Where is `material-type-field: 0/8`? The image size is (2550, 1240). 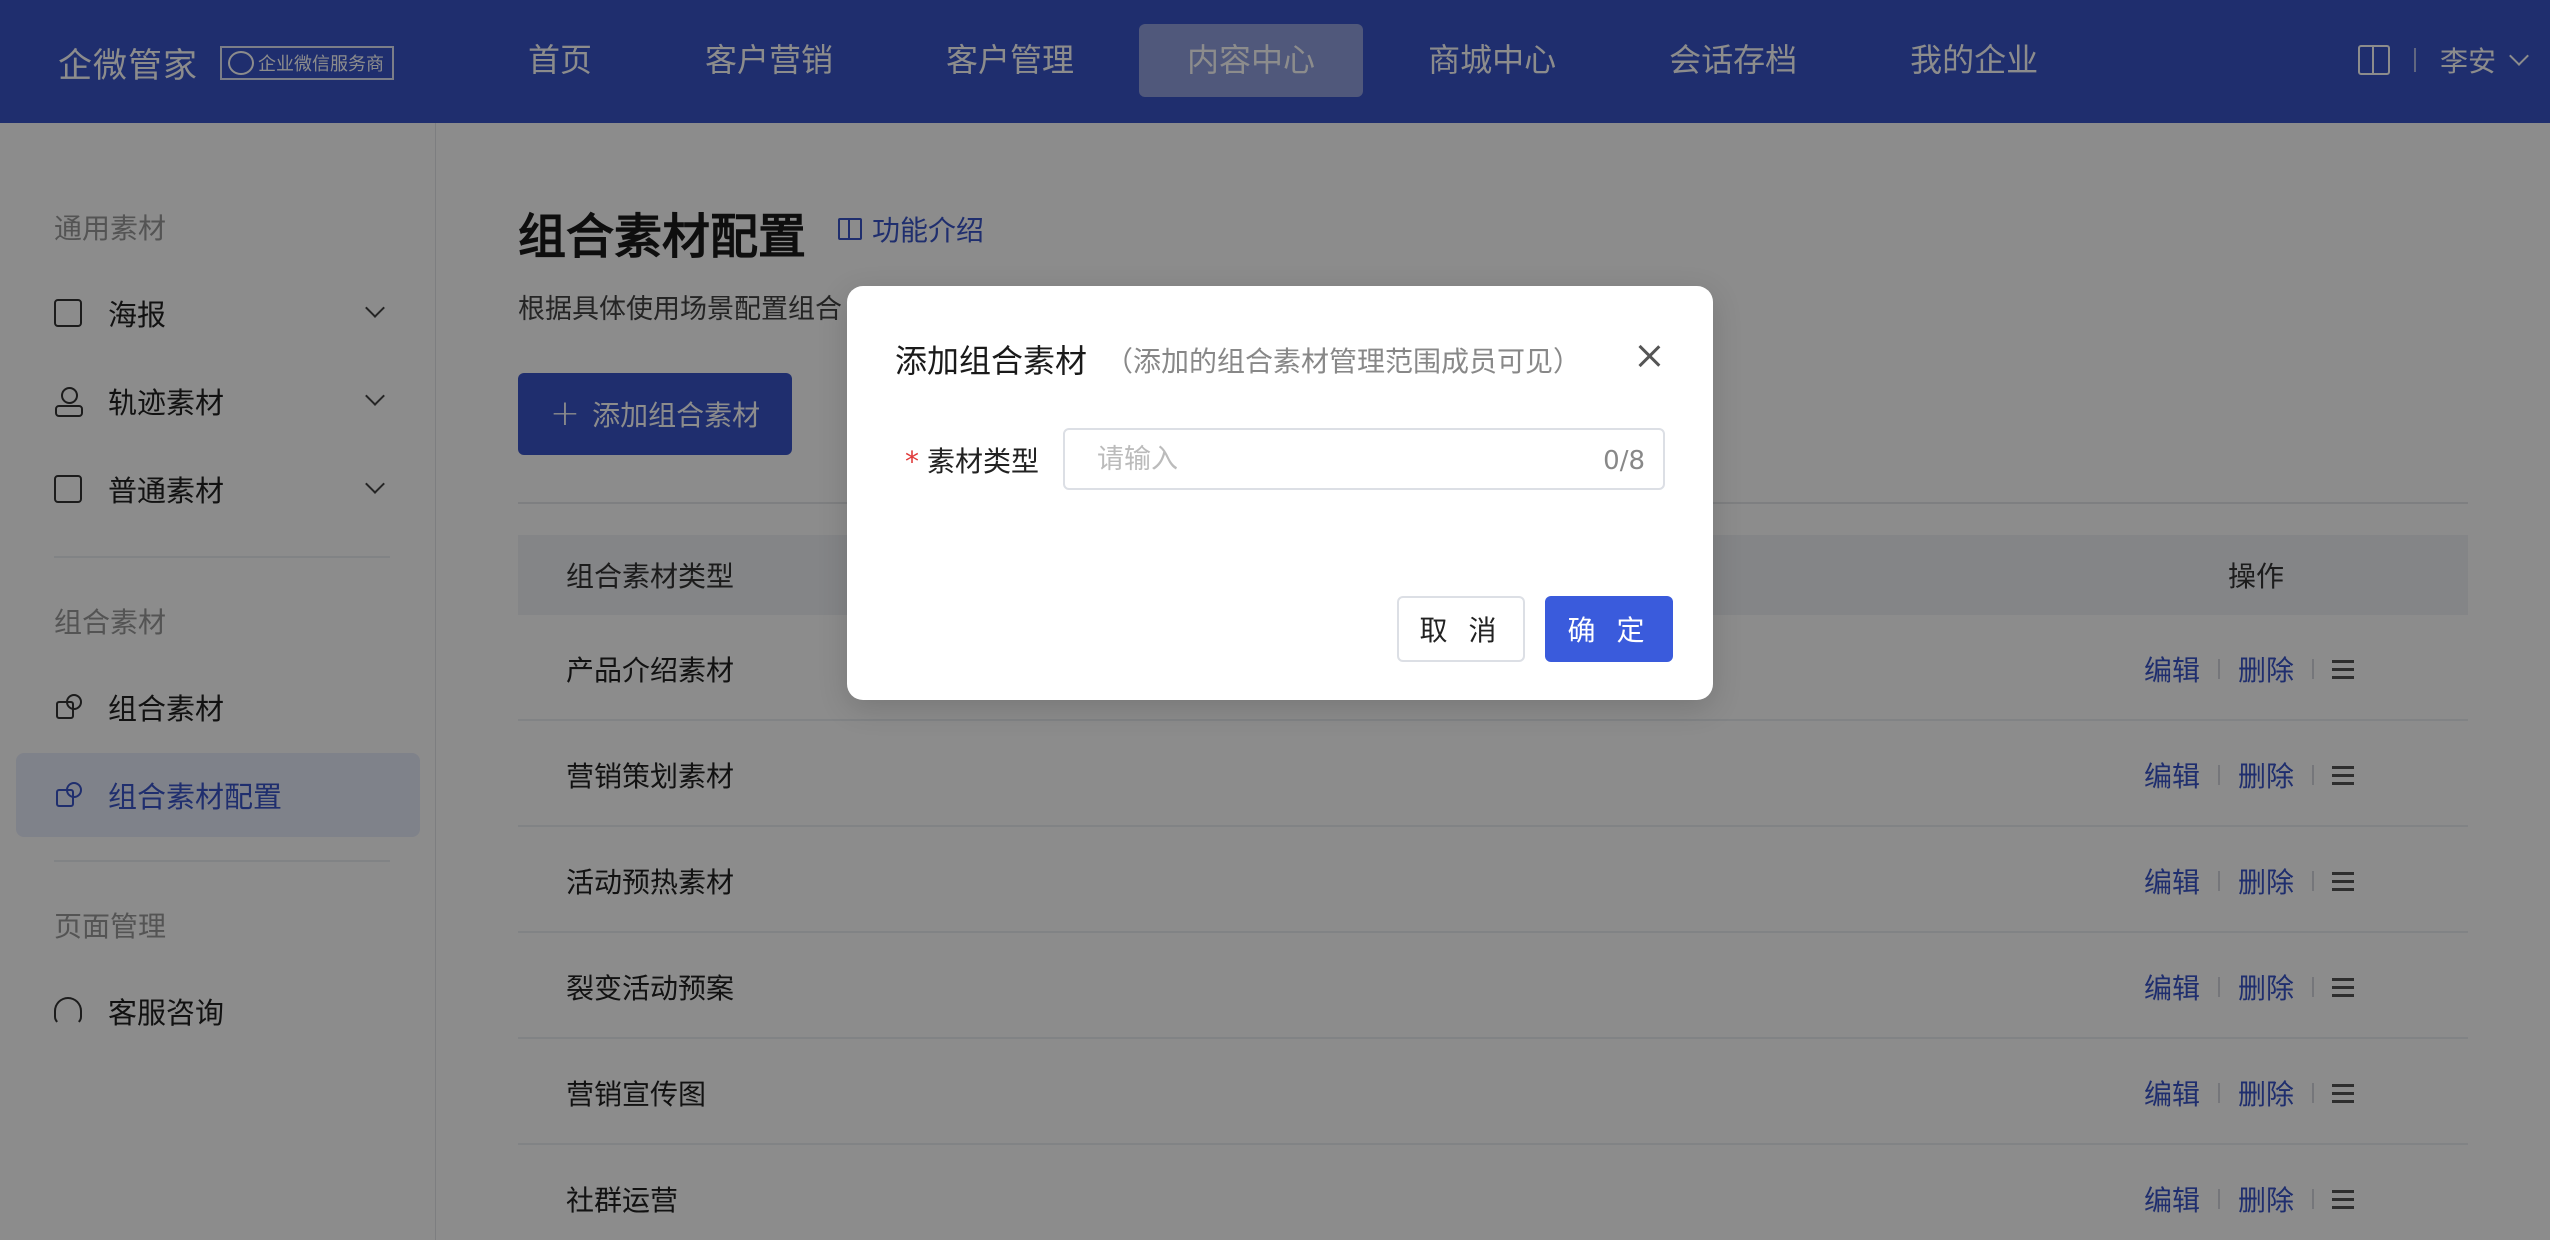 material-type-field: 0/8 is located at coordinates (1364, 459).